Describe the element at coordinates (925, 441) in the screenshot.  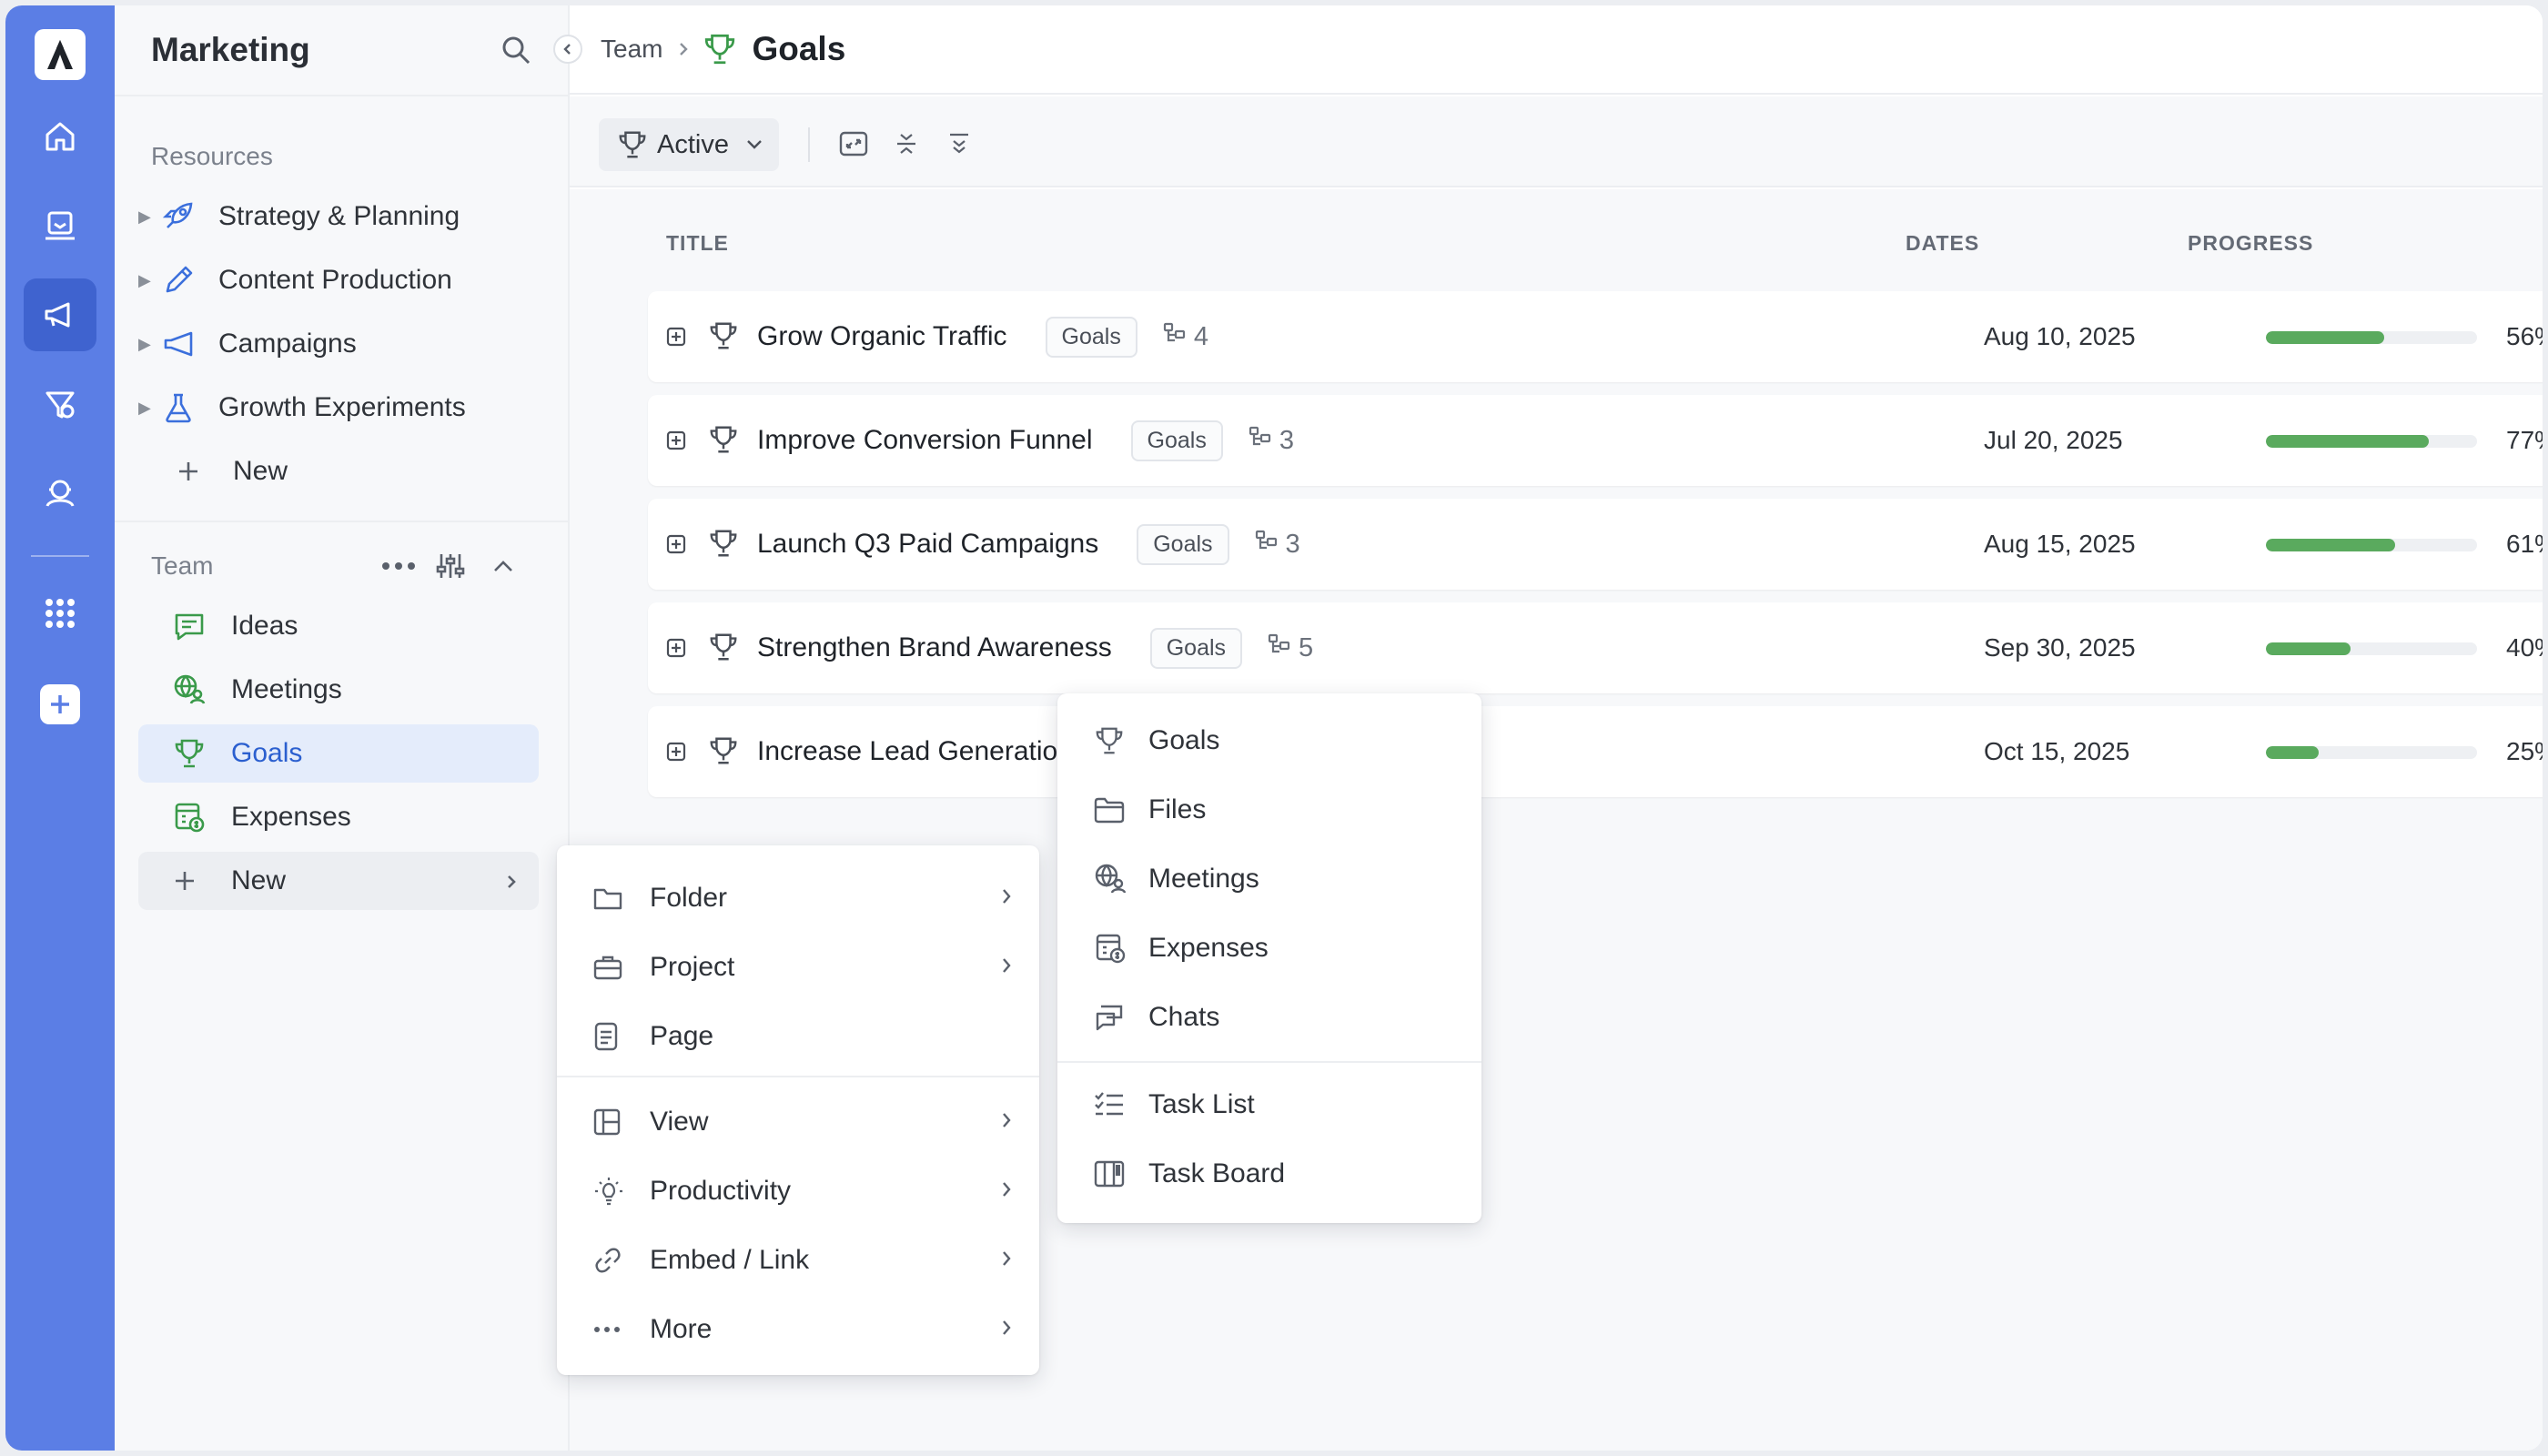
I see `goal-title: Improve Conversion Funnel` at that location.